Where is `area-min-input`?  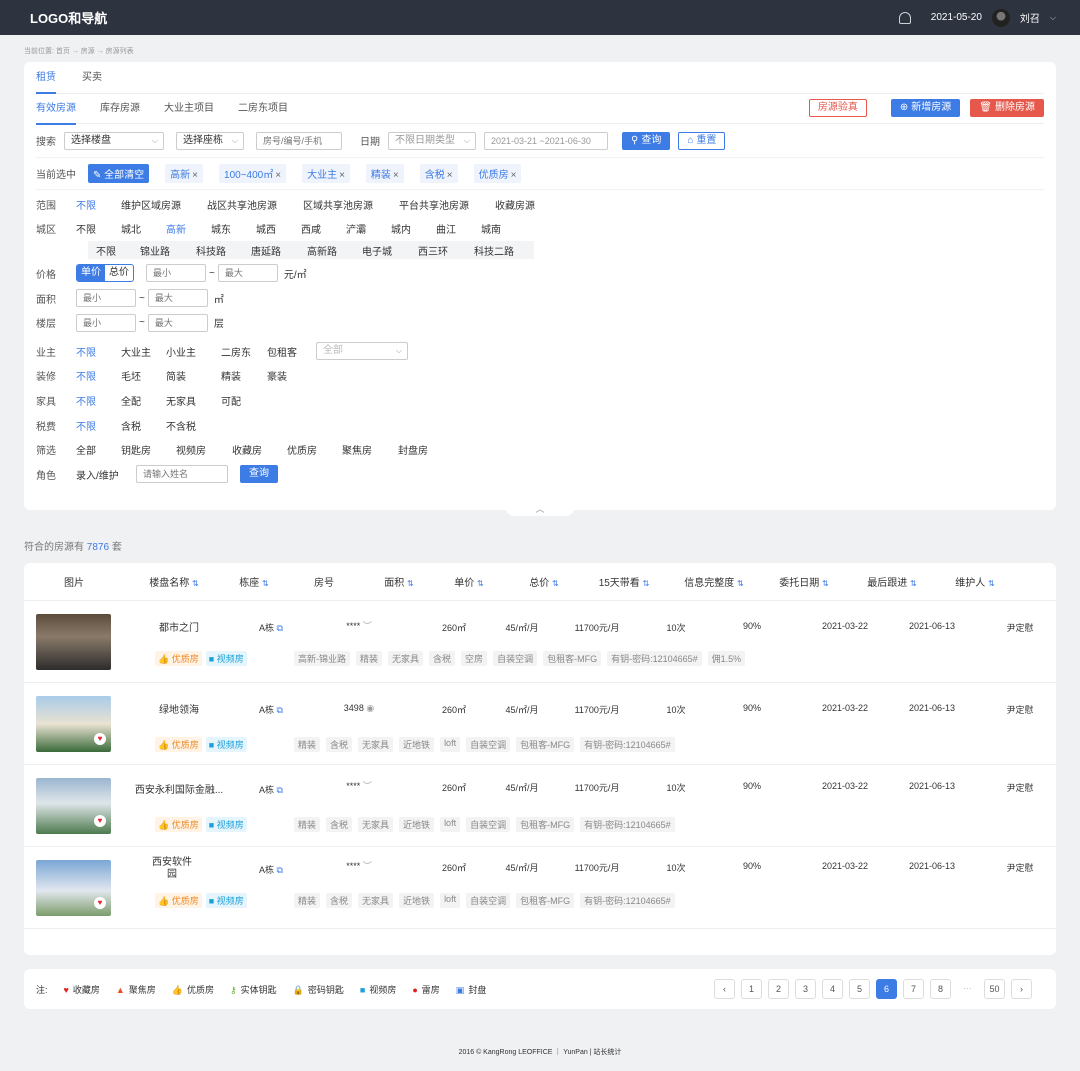 area-min-input is located at coordinates (106, 298).